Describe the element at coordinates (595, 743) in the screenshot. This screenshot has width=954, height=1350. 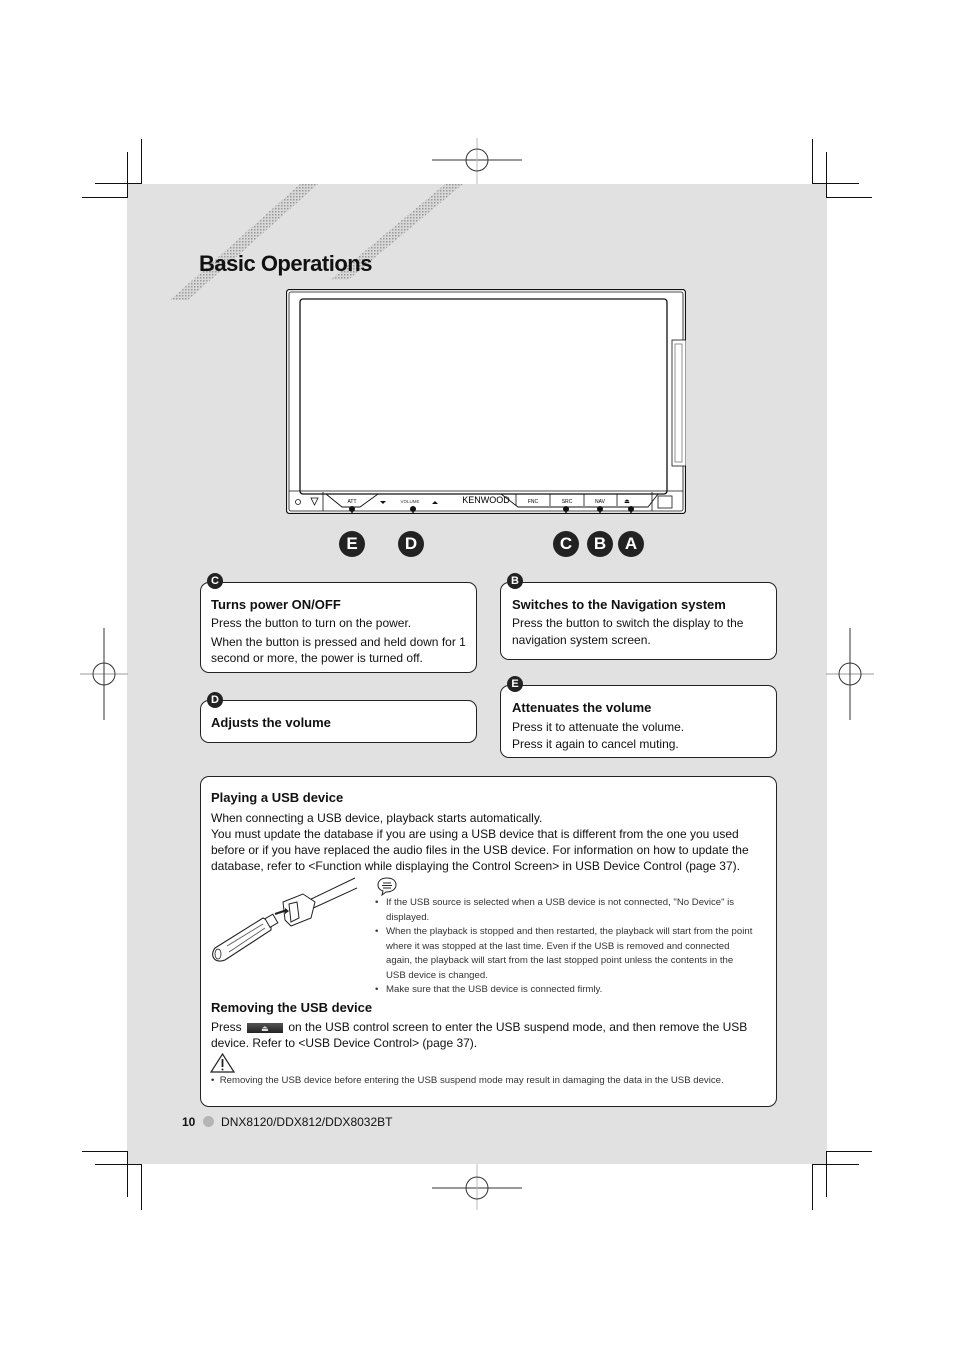
I see `section-text: Press it again to cancel muting.` at that location.